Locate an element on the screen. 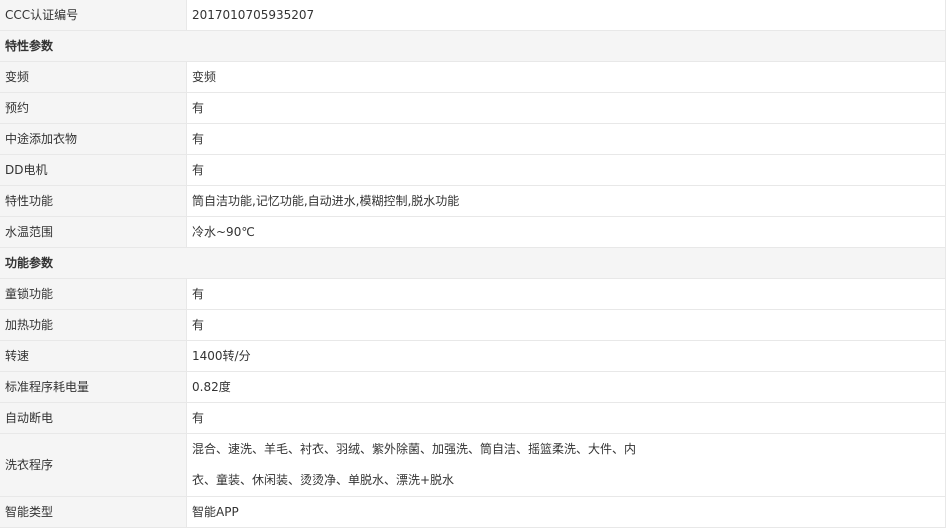 Image resolution: width=947 pixels, height=528 pixels. spec-row: 加热功能 有 is located at coordinates (473, 325).